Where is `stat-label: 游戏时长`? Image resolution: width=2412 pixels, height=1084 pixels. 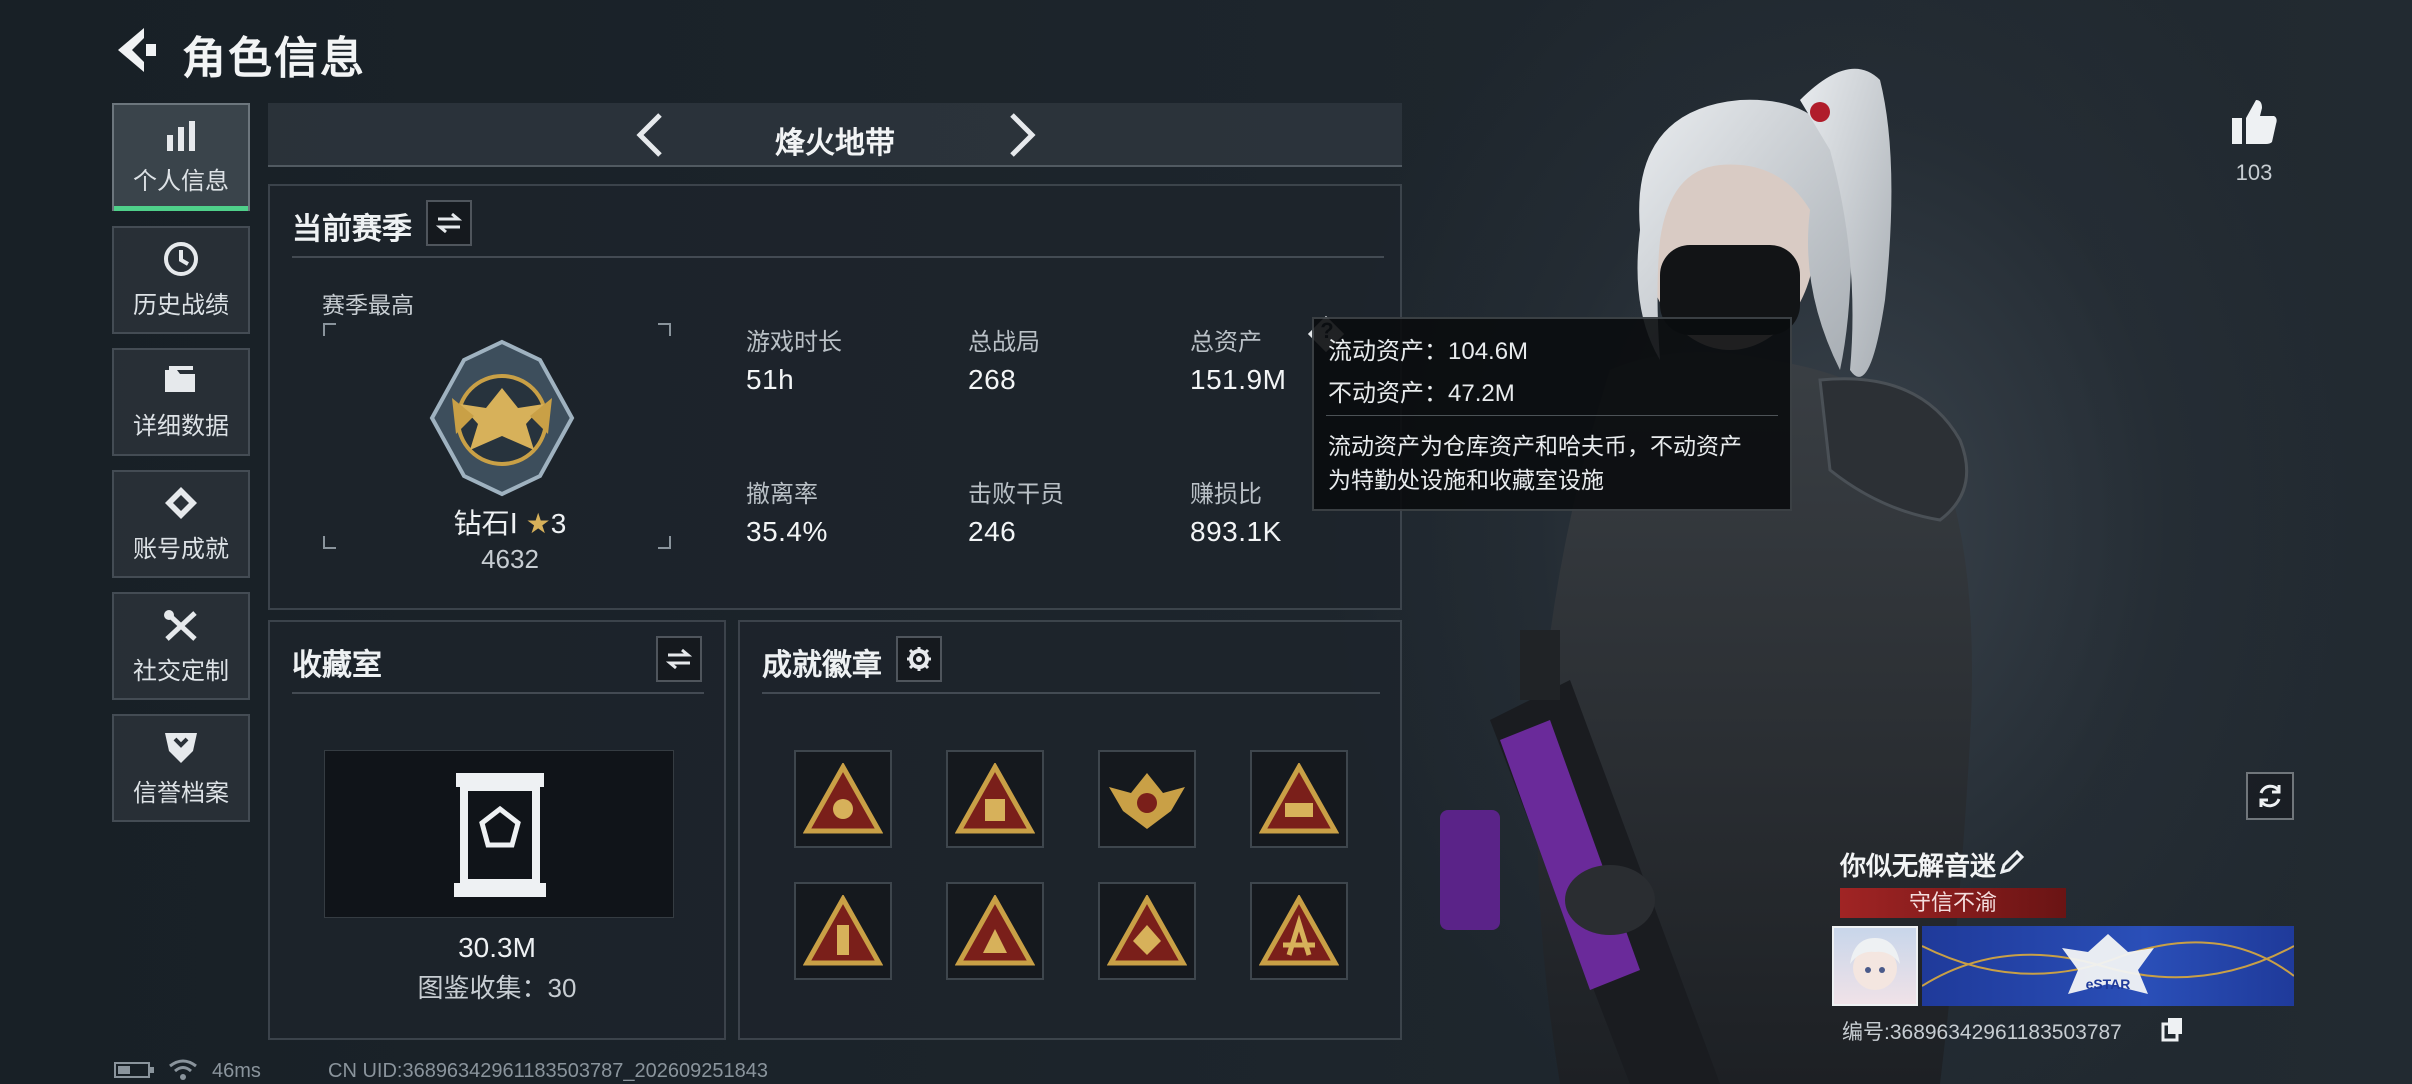
stat-label: 游戏时长 is located at coordinates (794, 342).